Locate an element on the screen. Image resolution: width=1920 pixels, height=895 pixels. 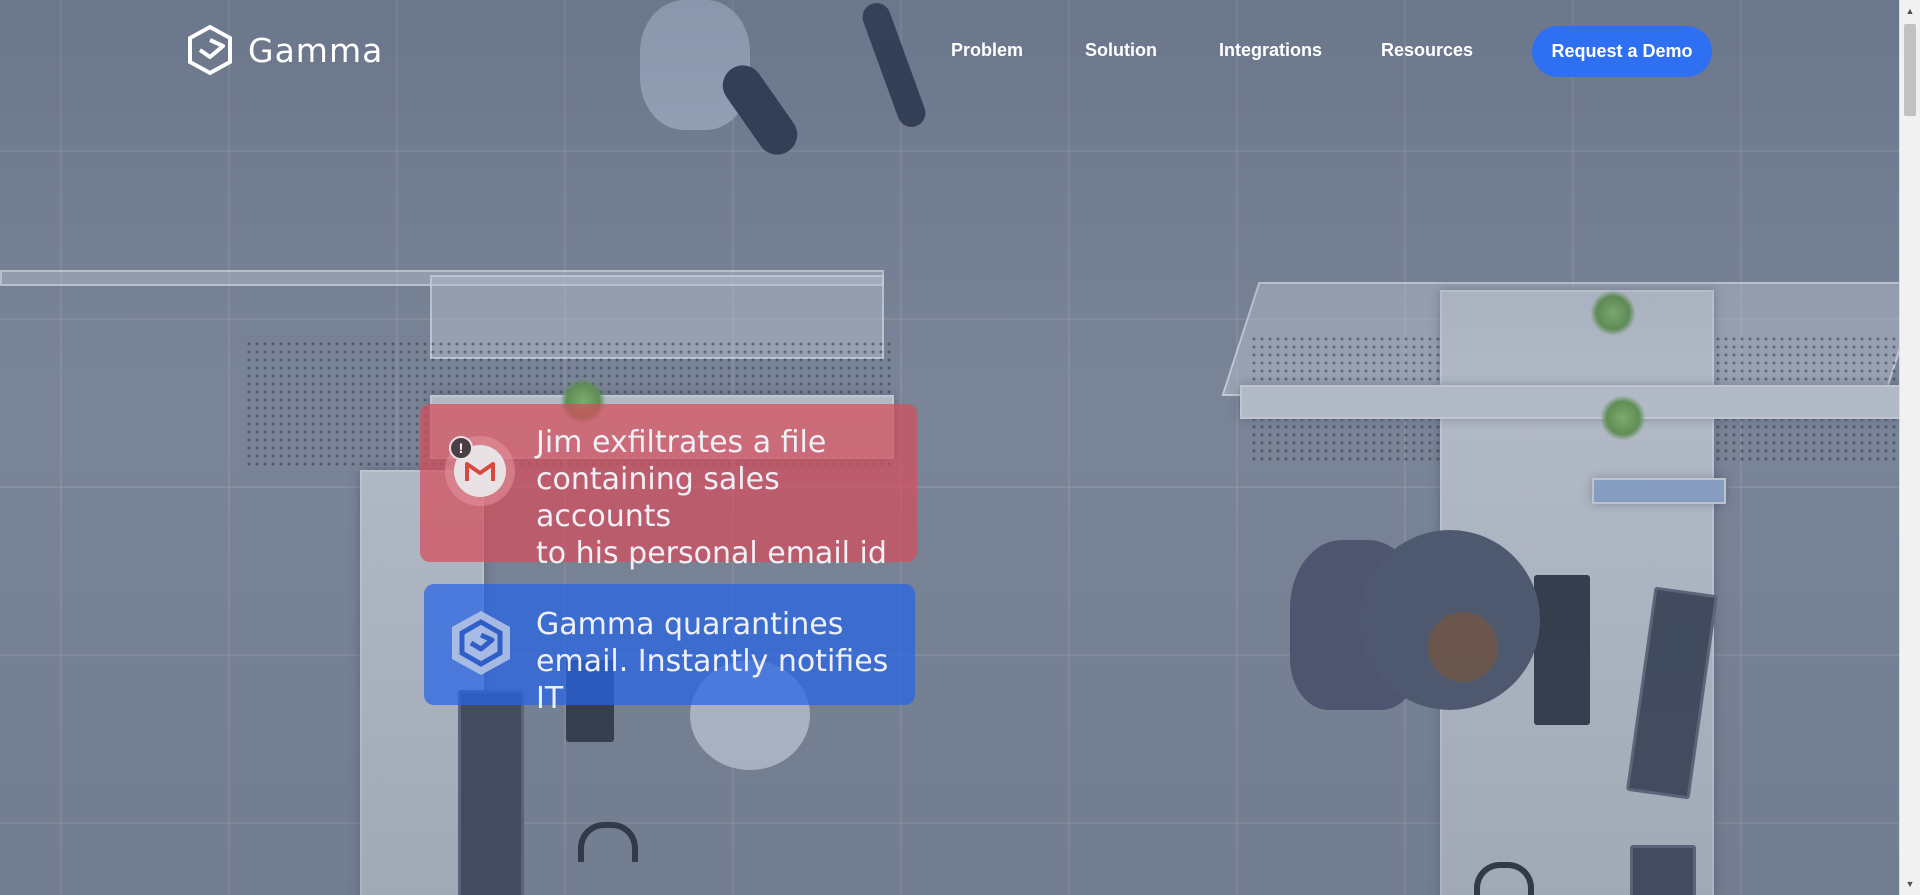
nav-link-solution: Solution is located at coordinates (1121, 50).